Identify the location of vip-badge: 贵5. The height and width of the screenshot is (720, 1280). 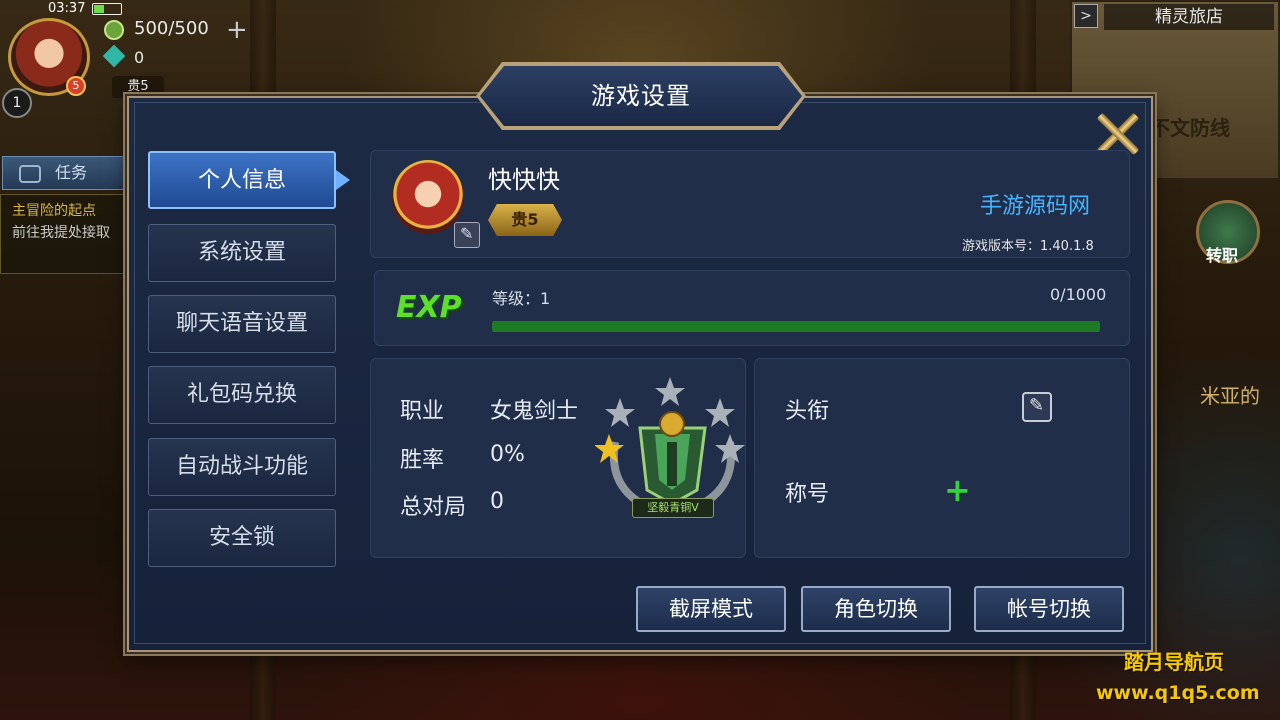
(525, 220).